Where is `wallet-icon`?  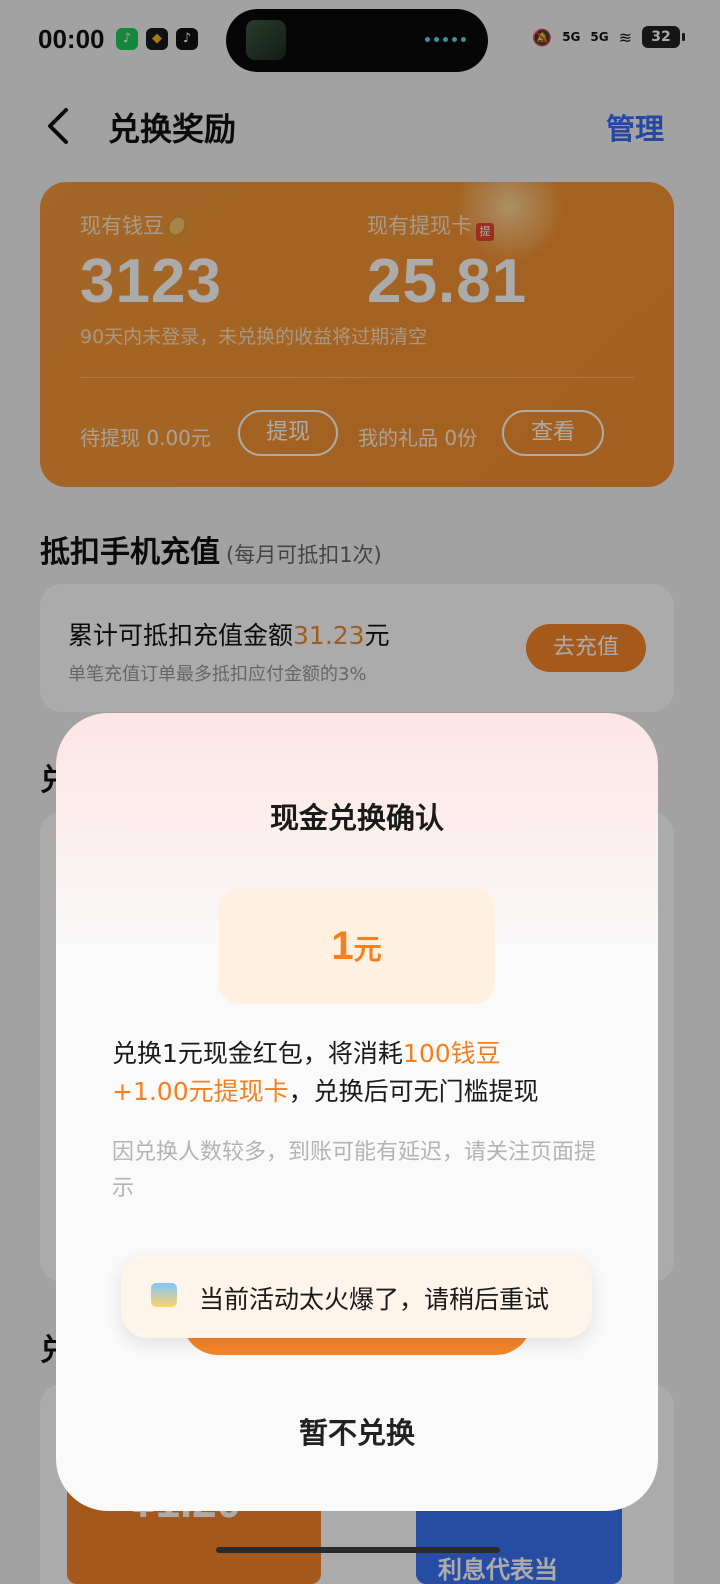 wallet-icon is located at coordinates (164, 1295).